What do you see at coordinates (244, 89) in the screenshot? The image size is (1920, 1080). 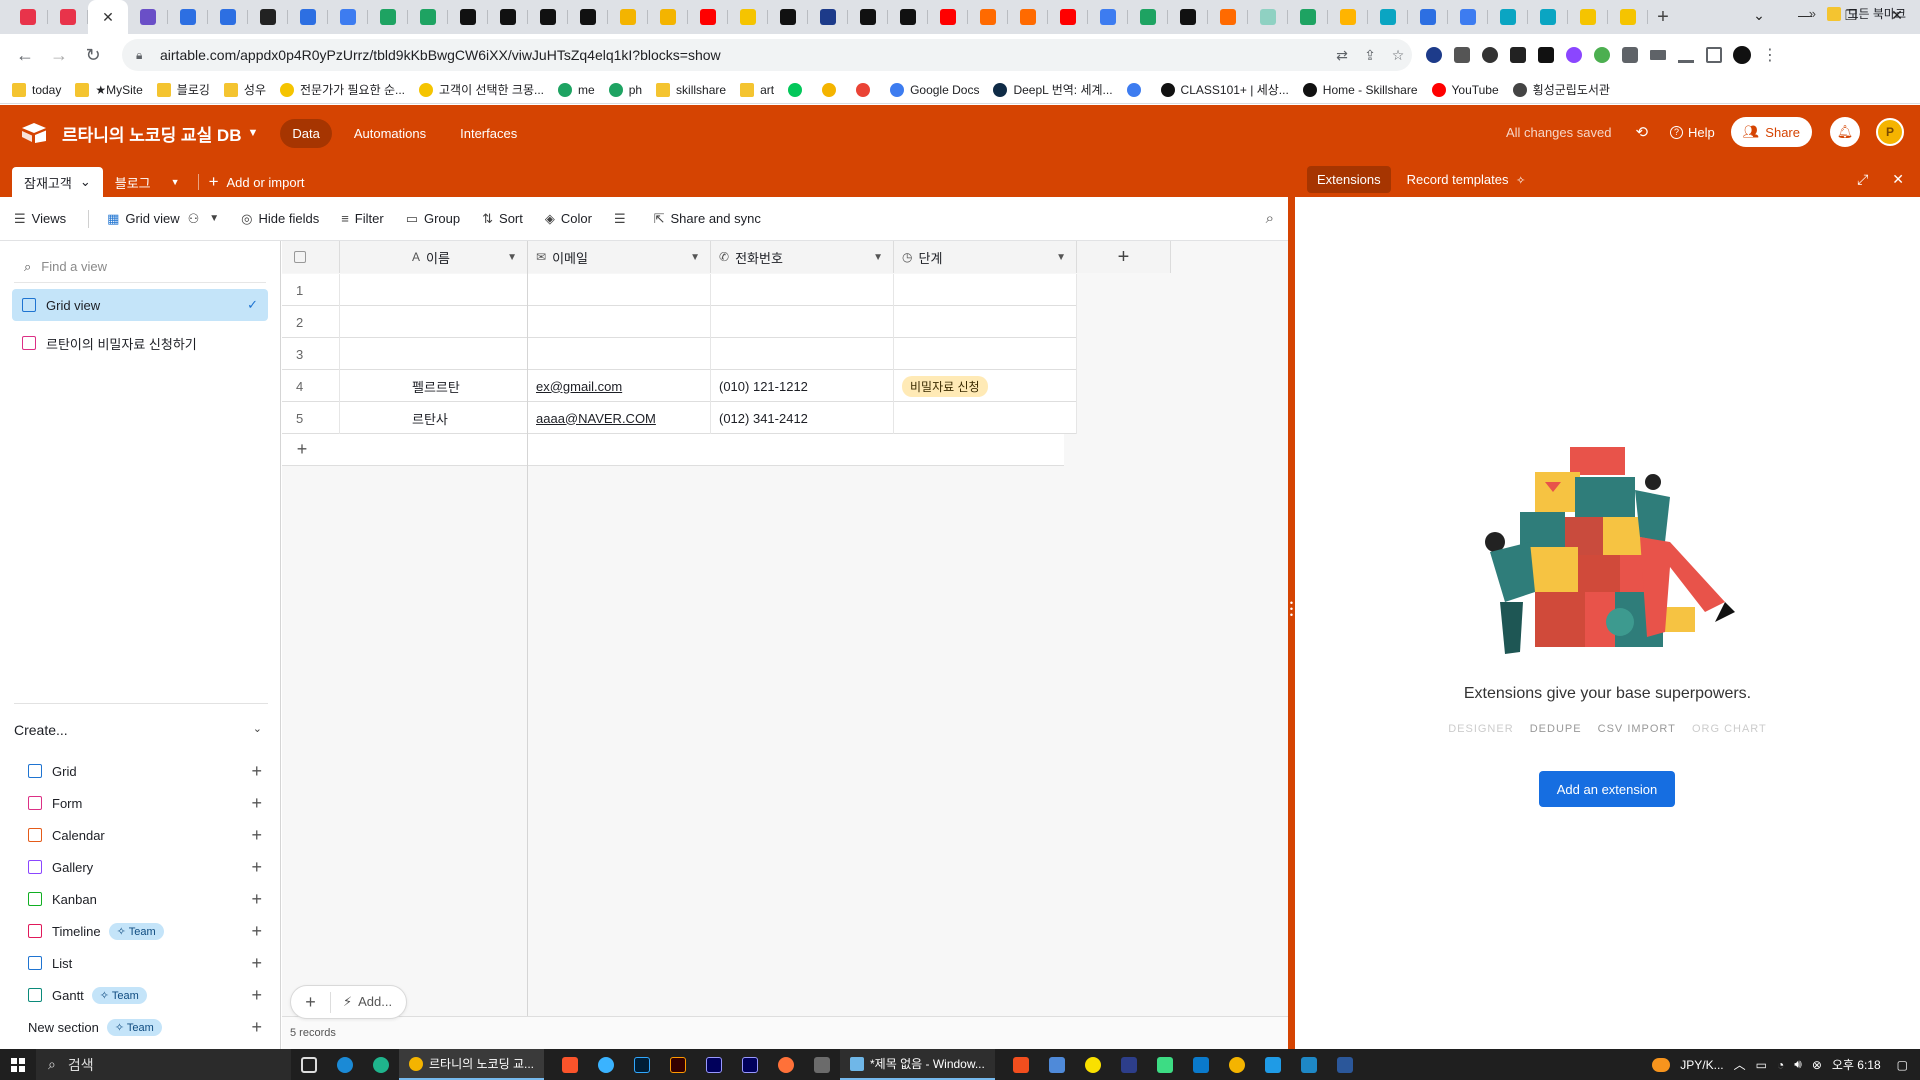 I see `bookmark-item: 성우` at bounding box center [244, 89].